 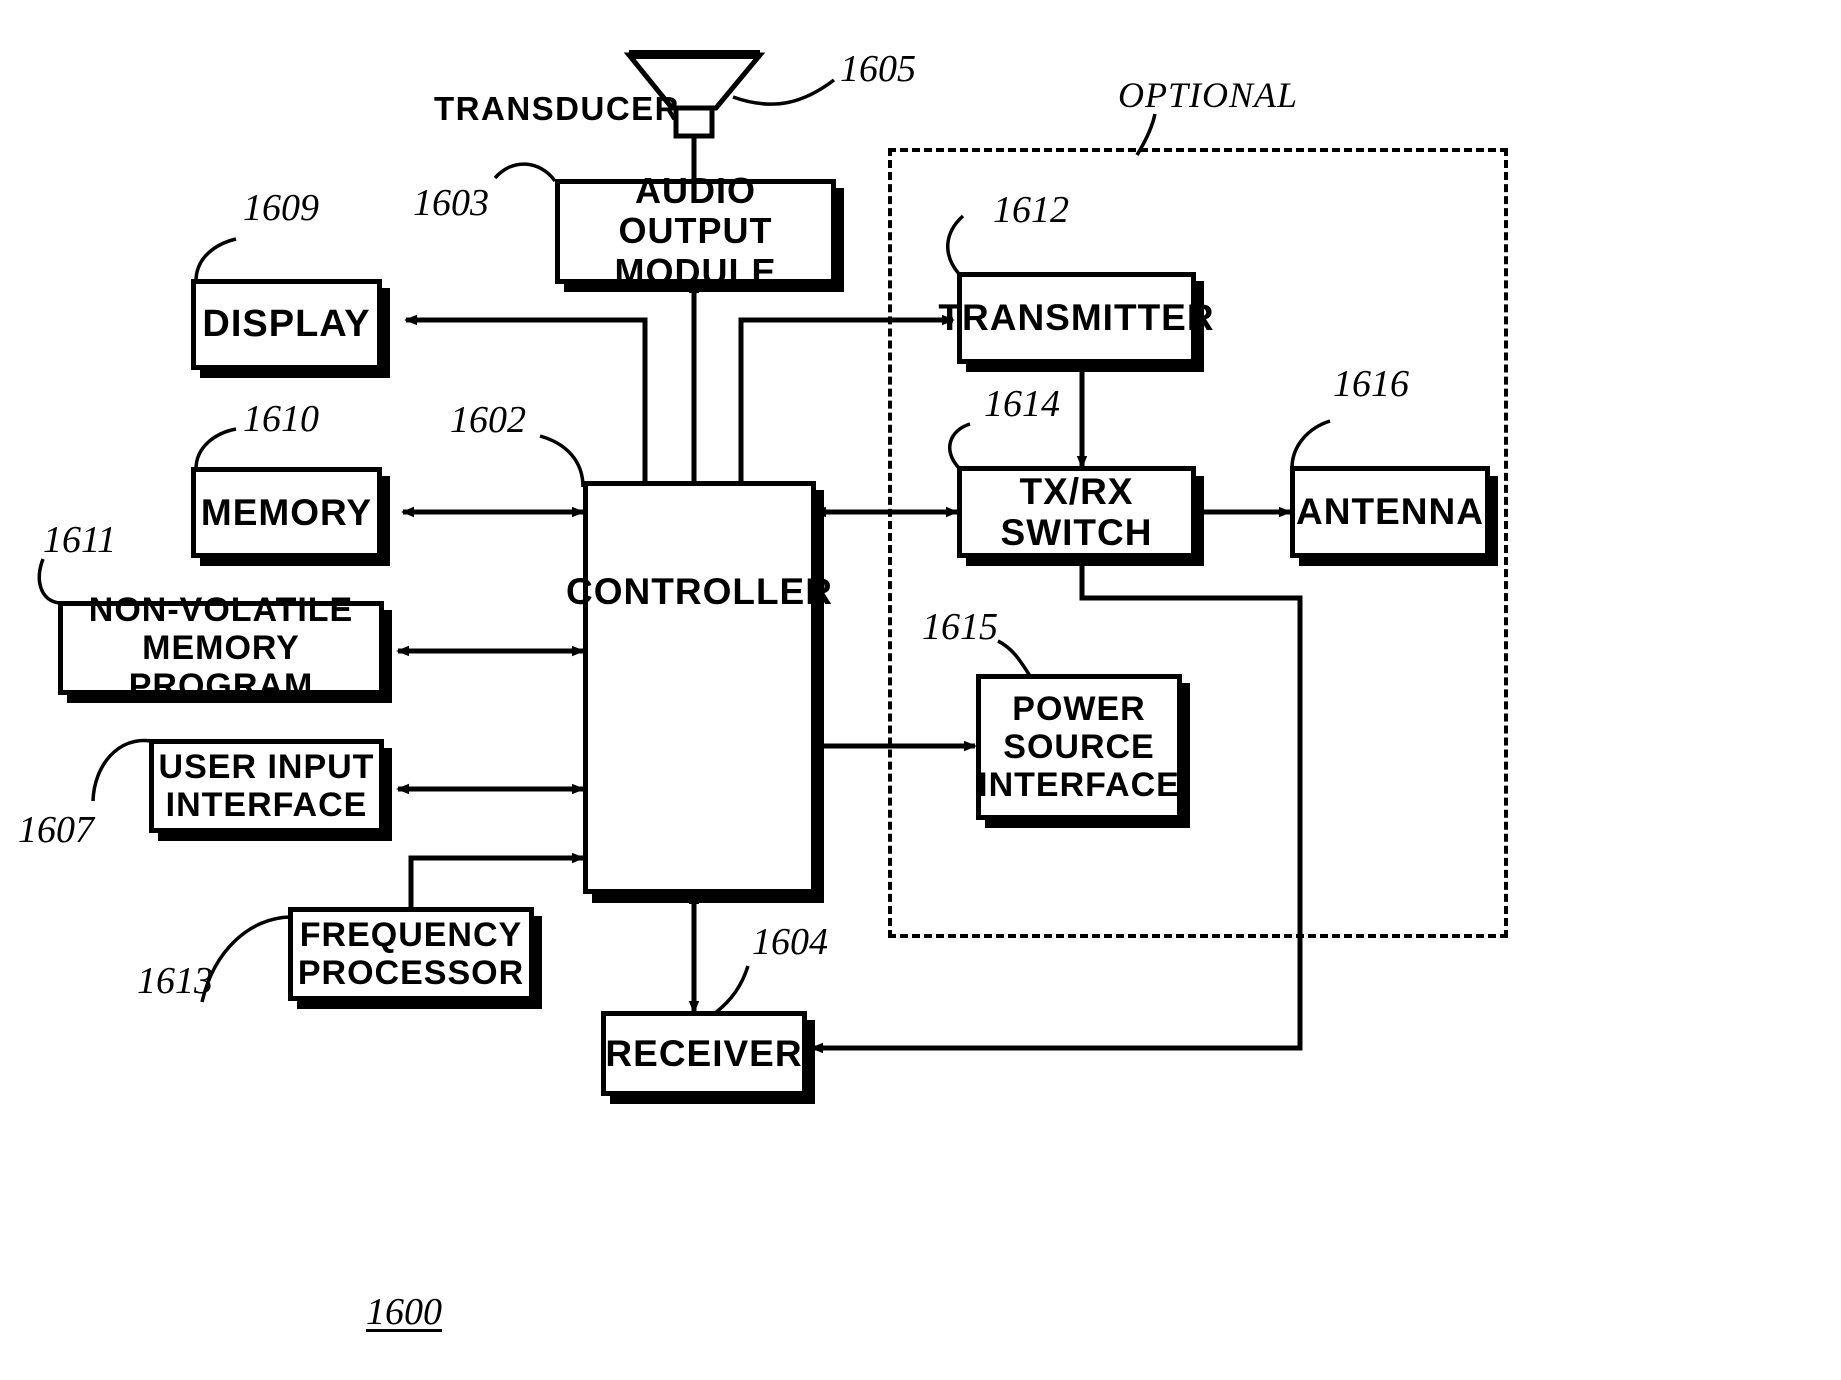 I want to click on shadow-antenna, so click(x=1398, y=561).